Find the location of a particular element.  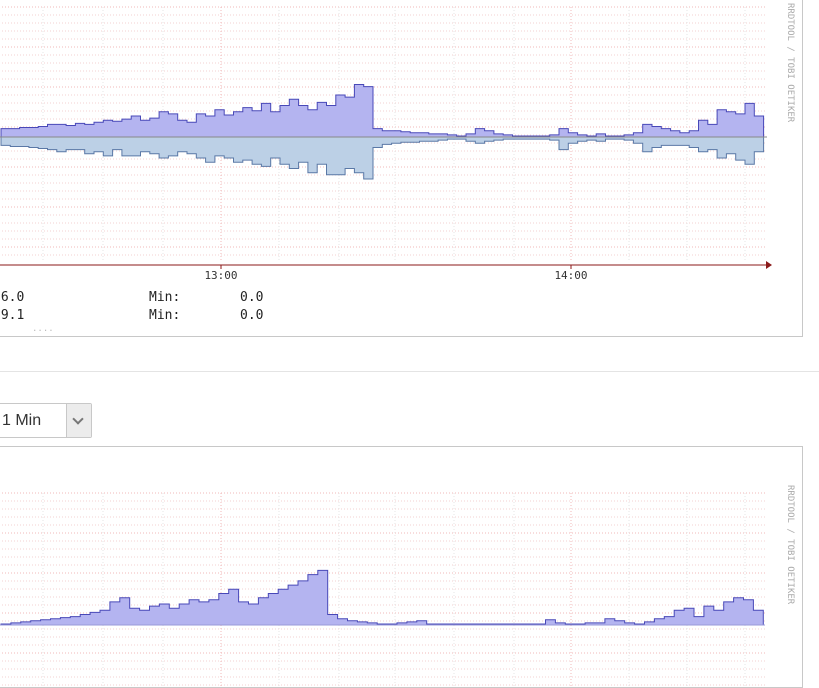

legend-value: 36.0 is located at coordinates (12, 297).